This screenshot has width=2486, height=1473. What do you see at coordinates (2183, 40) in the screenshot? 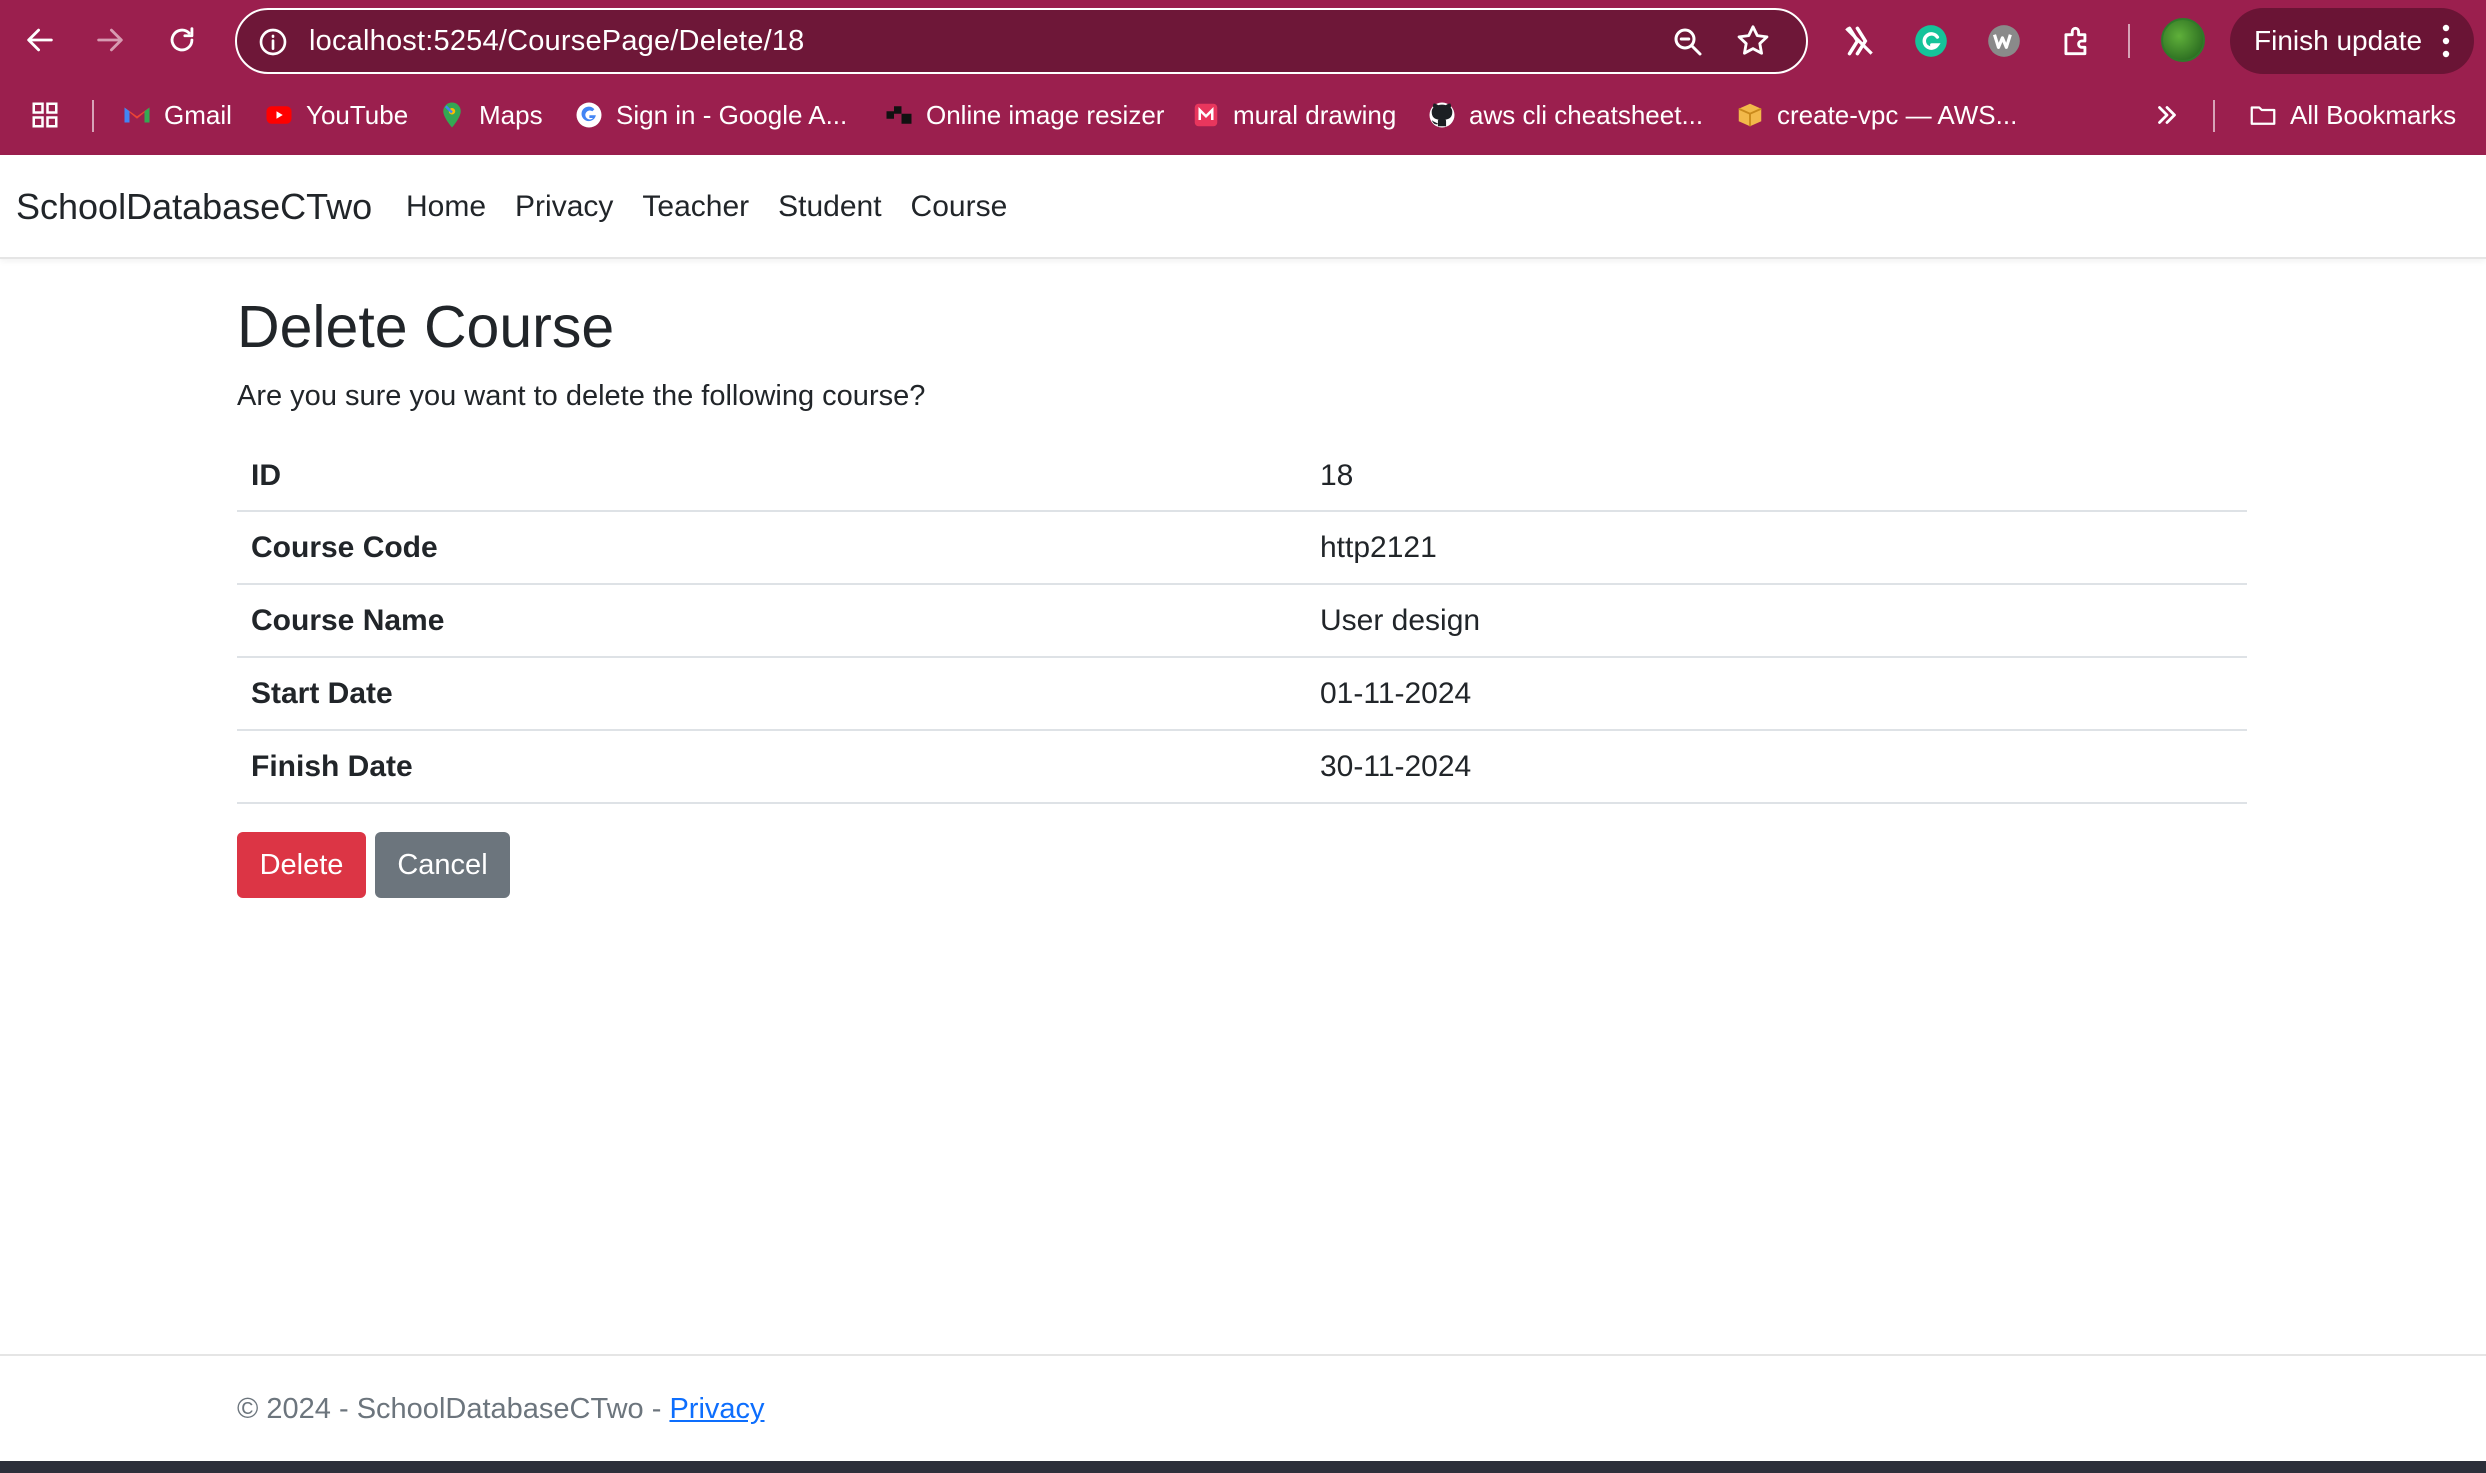
I see `profile-avatar` at bounding box center [2183, 40].